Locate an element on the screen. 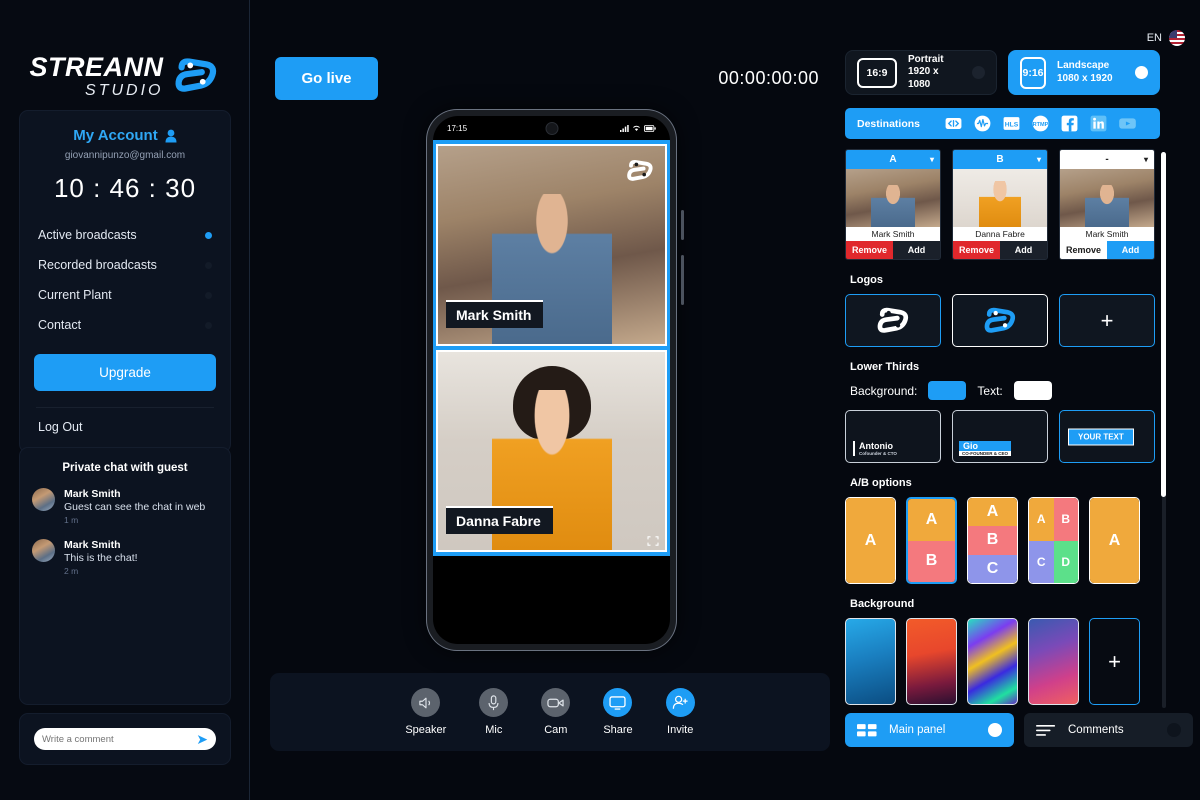 Image resolution: width=1200 pixels, height=800 pixels. ab-cell: C is located at coordinates (1041, 561).